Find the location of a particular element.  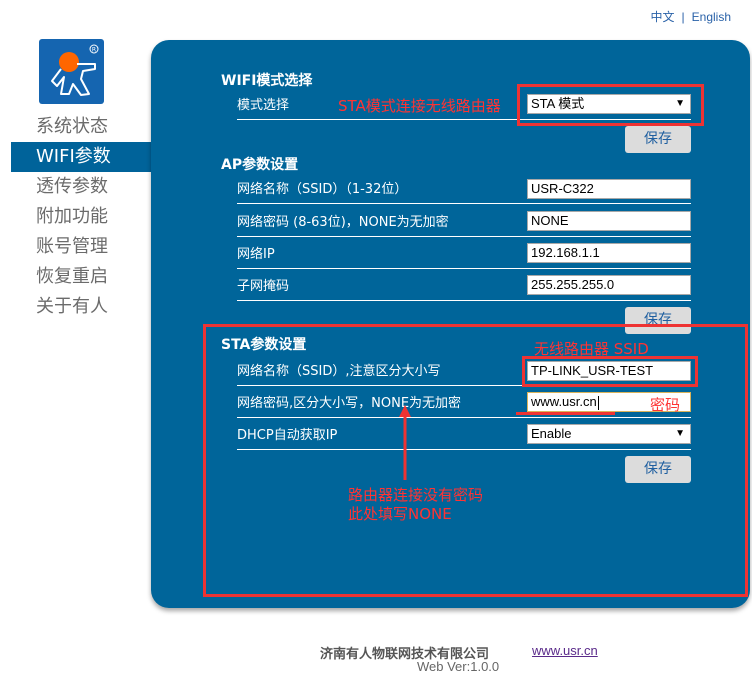

ap-password-input: NONE is located at coordinates (609, 221).